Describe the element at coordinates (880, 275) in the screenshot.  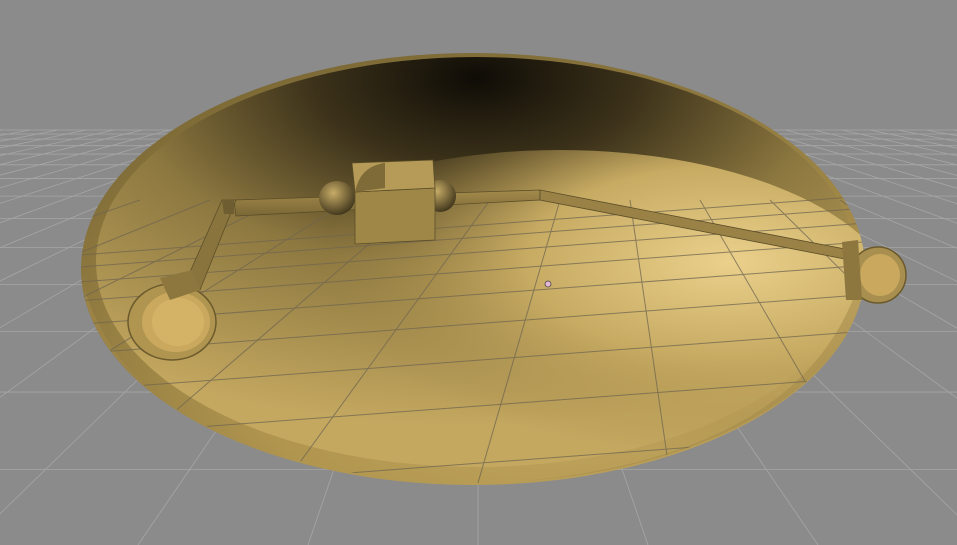
I see `right-ring-inner` at that location.